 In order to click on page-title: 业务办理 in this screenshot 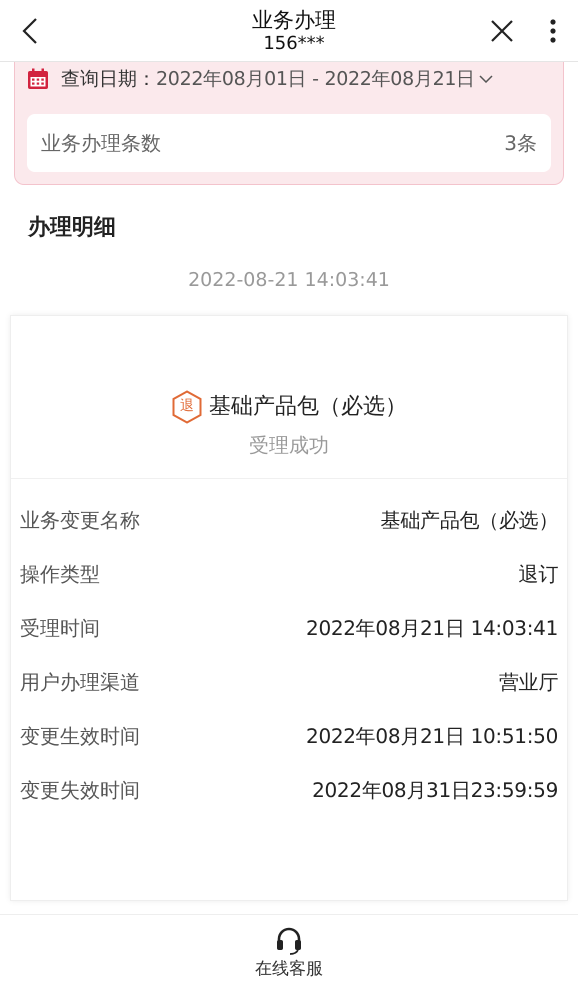, I will do `click(294, 19)`.